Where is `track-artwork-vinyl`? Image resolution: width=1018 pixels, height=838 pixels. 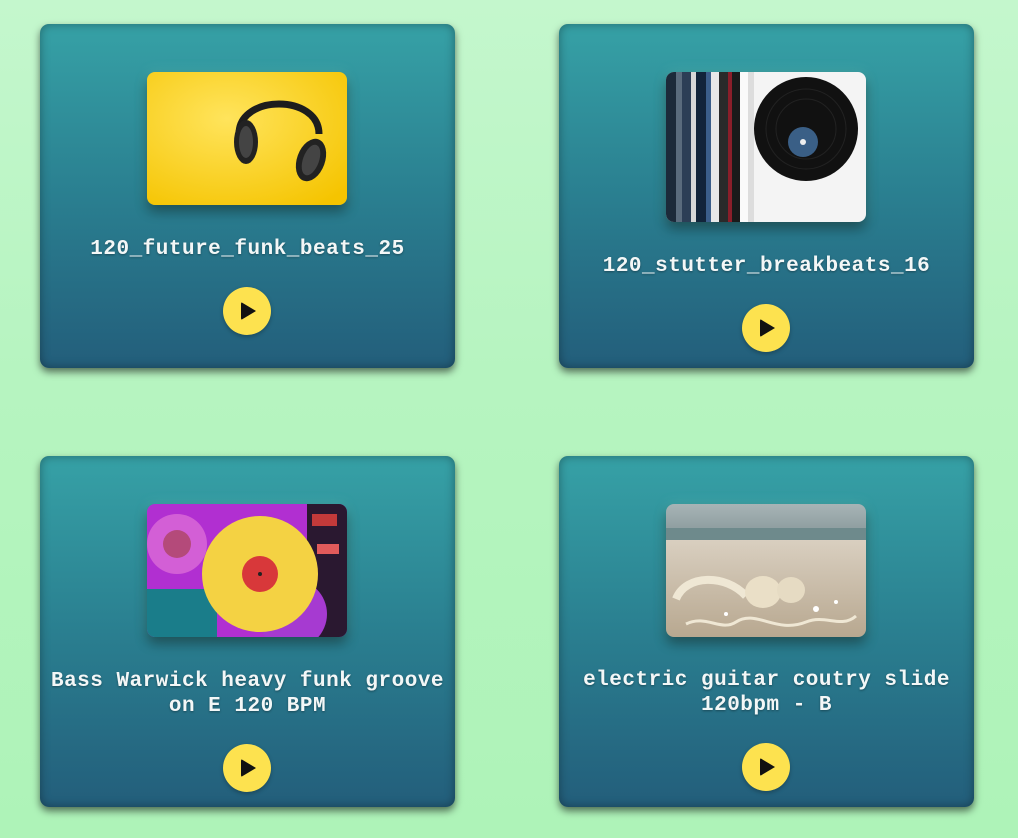 track-artwork-vinyl is located at coordinates (766, 147).